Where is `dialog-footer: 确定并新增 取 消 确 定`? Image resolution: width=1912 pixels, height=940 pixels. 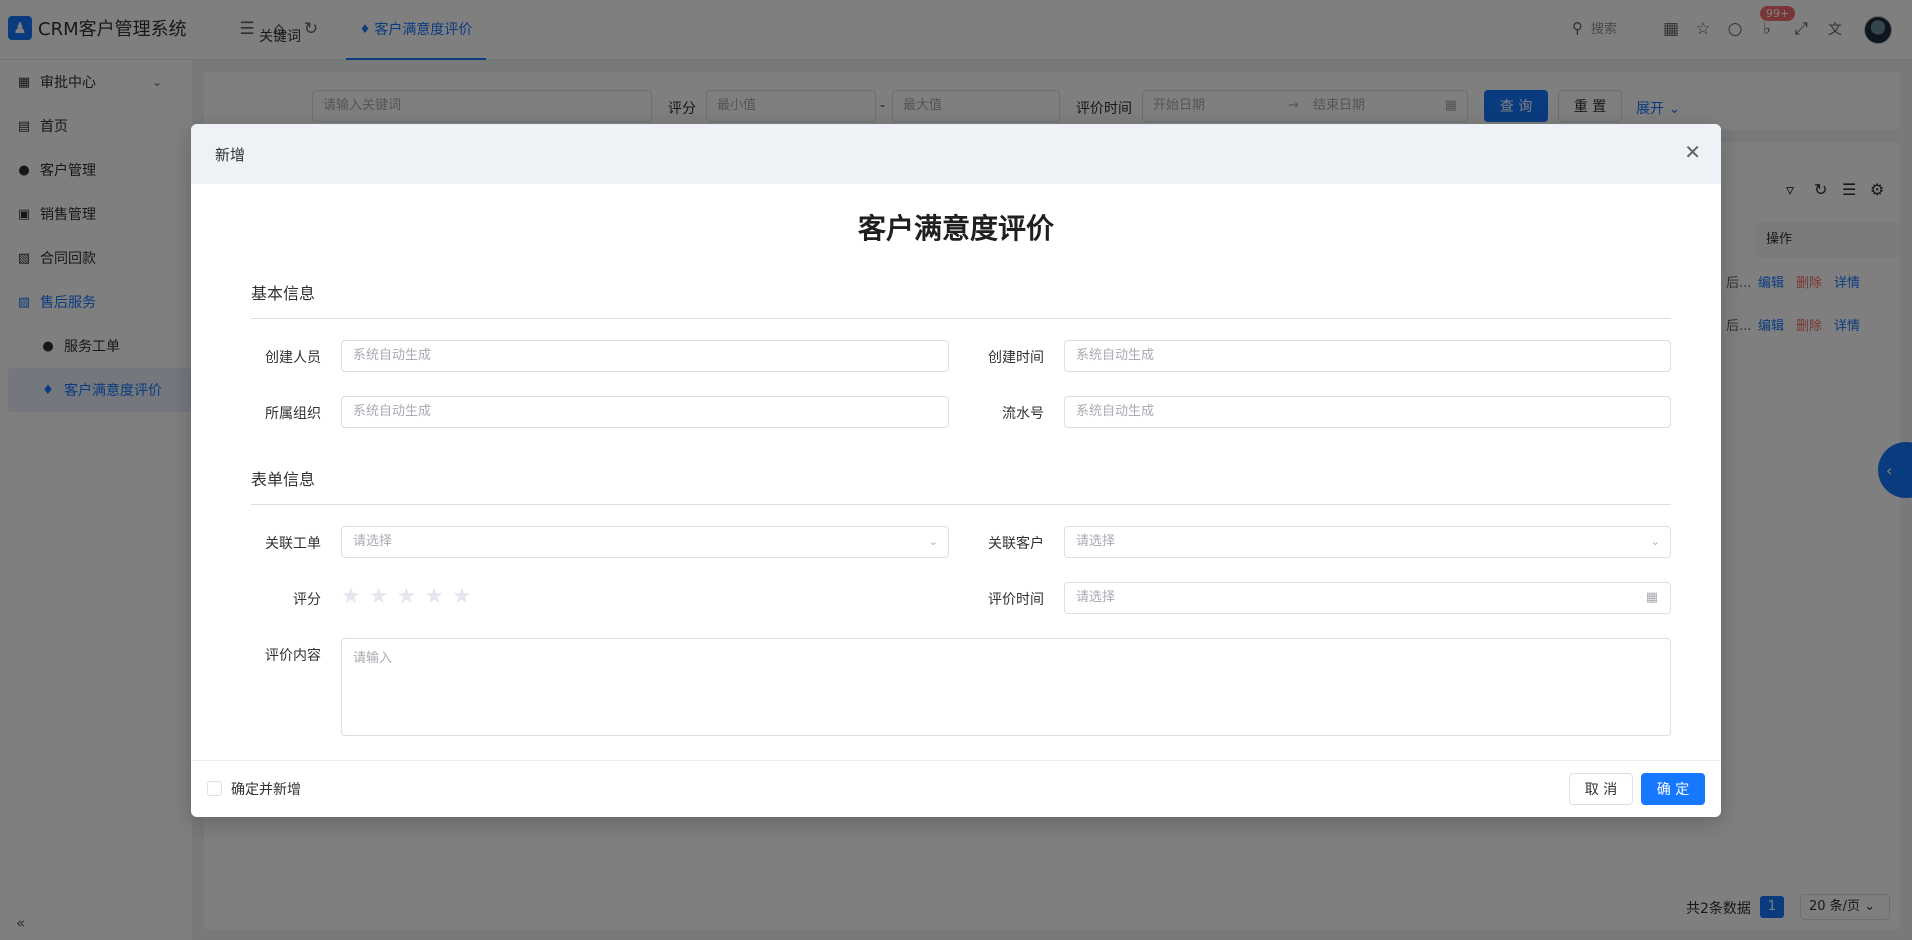 dialog-footer: 确定并新增 取 消 确 定 is located at coordinates (956, 788).